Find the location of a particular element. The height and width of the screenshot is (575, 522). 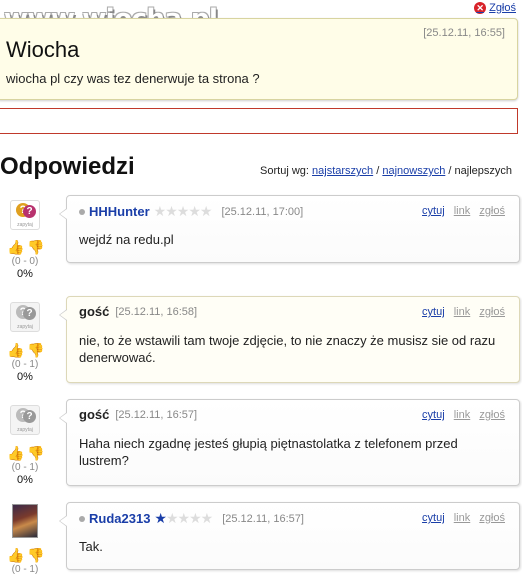

sort-best-current: najlepszych is located at coordinates (483, 171).